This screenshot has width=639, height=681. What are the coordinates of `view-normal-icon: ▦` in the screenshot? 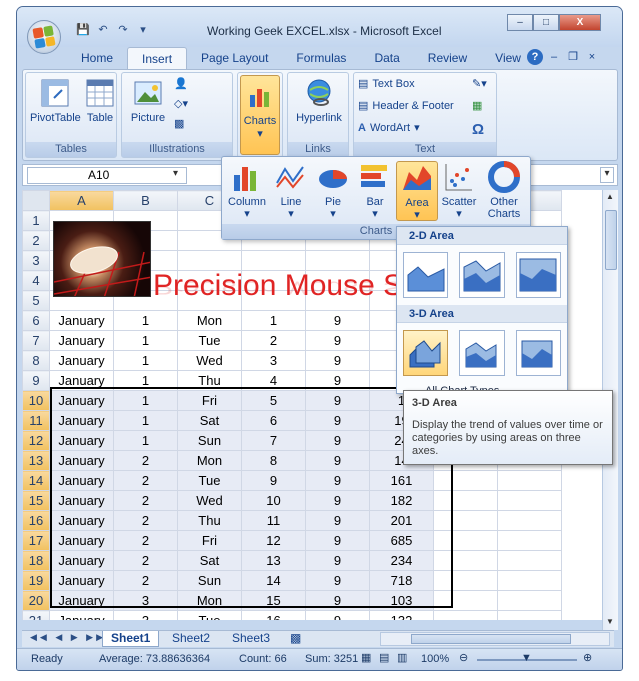 It's located at (366, 657).